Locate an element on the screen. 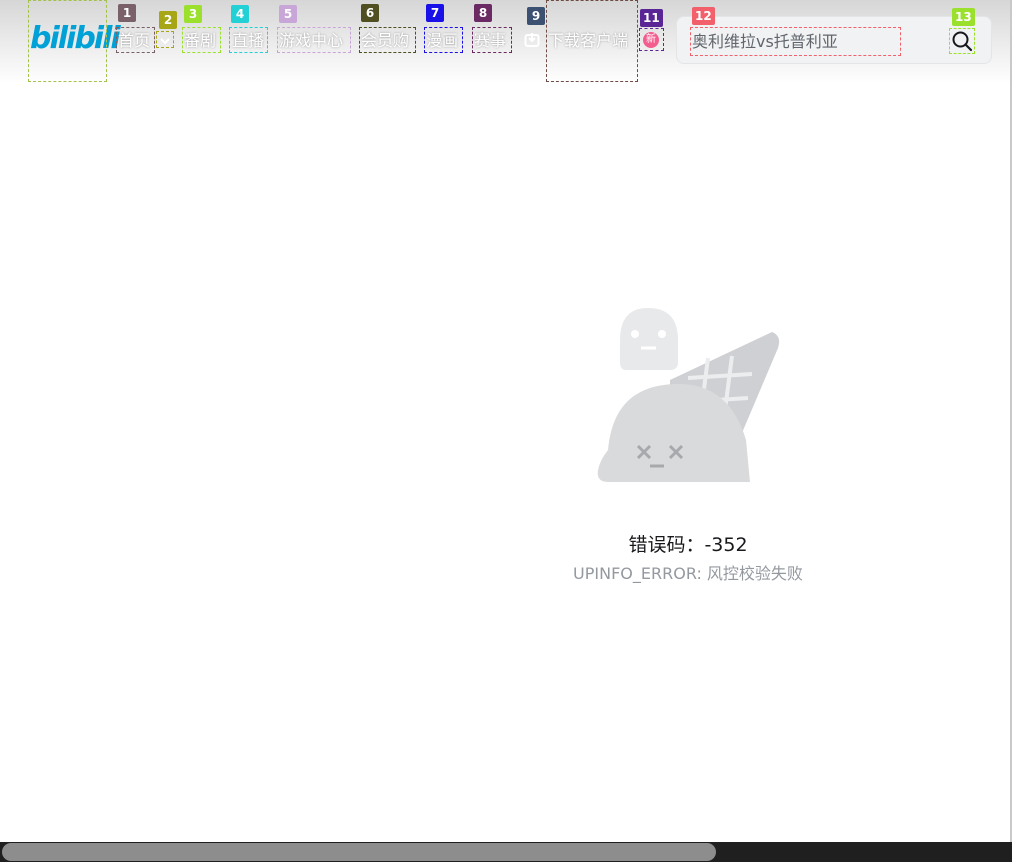 The width and height of the screenshot is (1012, 862). nav-member-shop: 会员购 is located at coordinates (385, 41).